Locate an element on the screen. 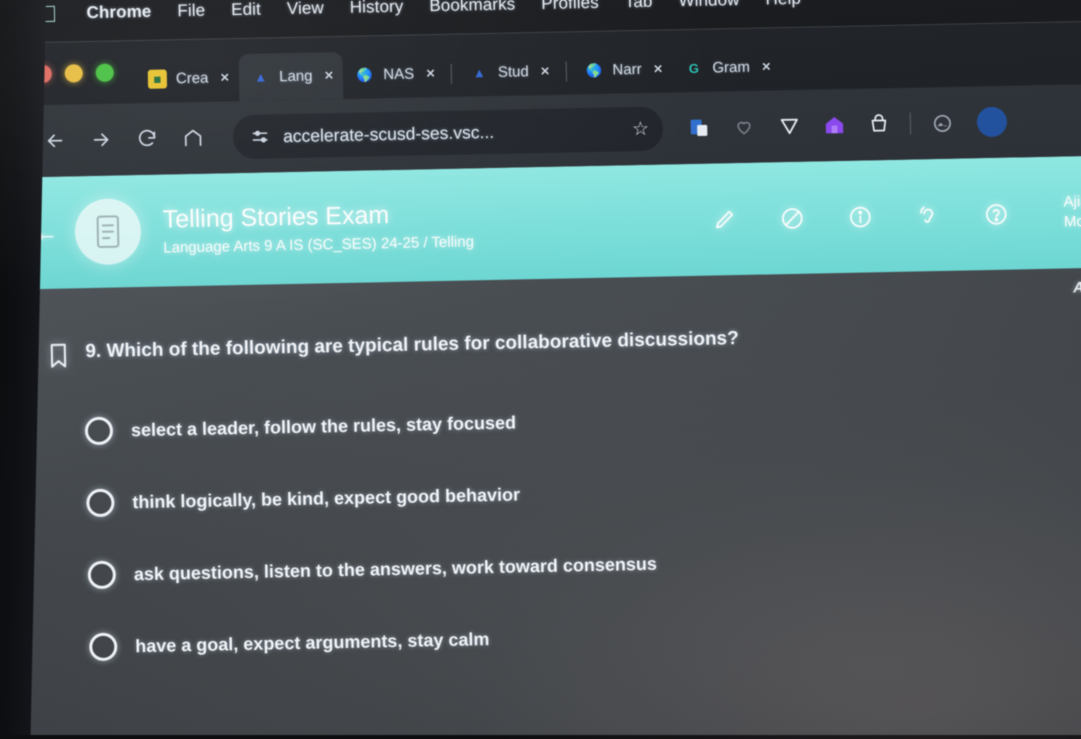 The height and width of the screenshot is (739, 1081). browser-tab-grammarly: G Gram × is located at coordinates (726, 67).